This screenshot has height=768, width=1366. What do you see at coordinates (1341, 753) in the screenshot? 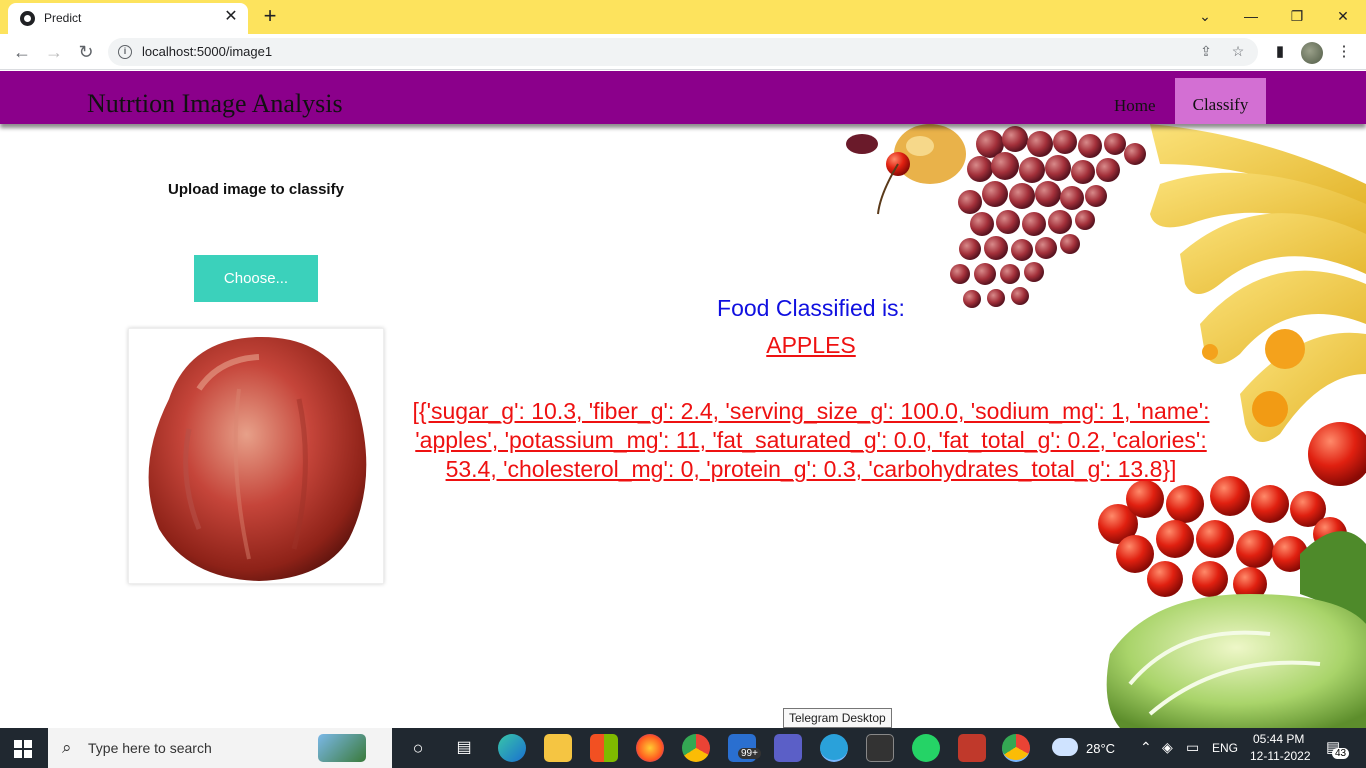
I see `notification-count: 43` at bounding box center [1341, 753].